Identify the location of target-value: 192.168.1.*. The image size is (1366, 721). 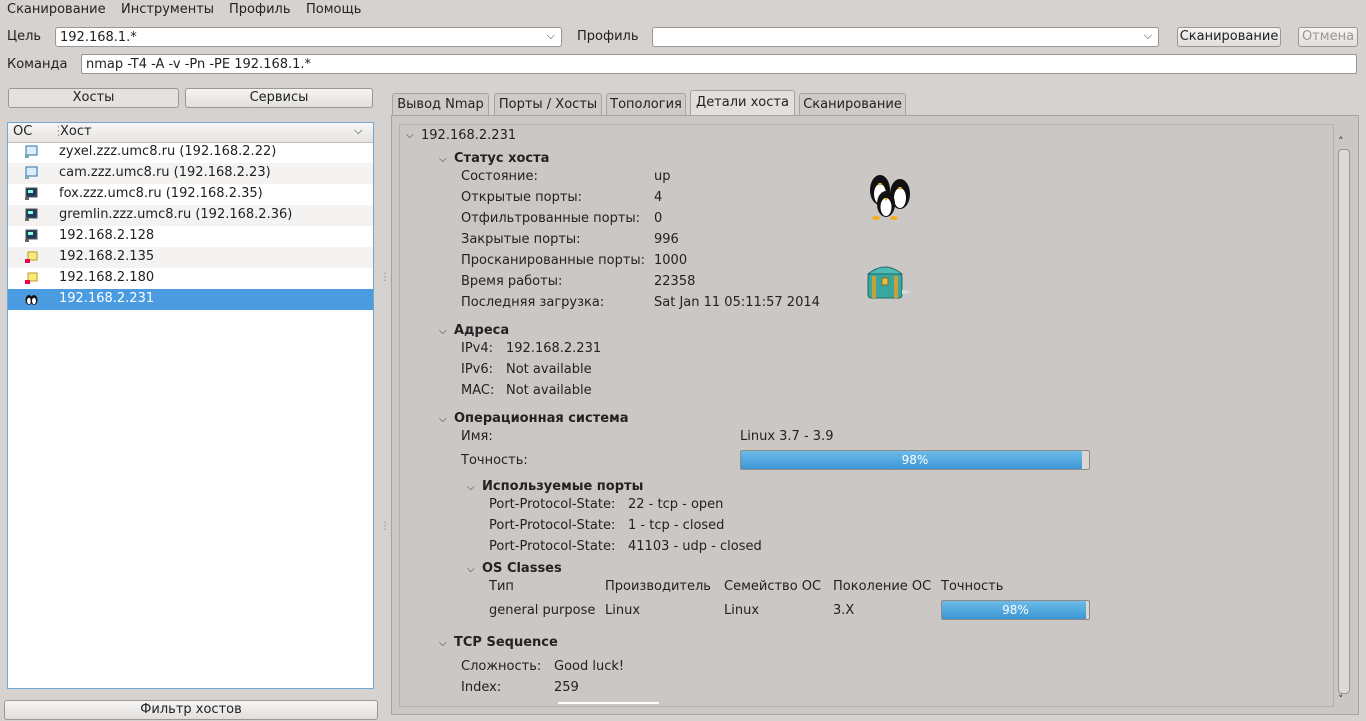
(98, 37).